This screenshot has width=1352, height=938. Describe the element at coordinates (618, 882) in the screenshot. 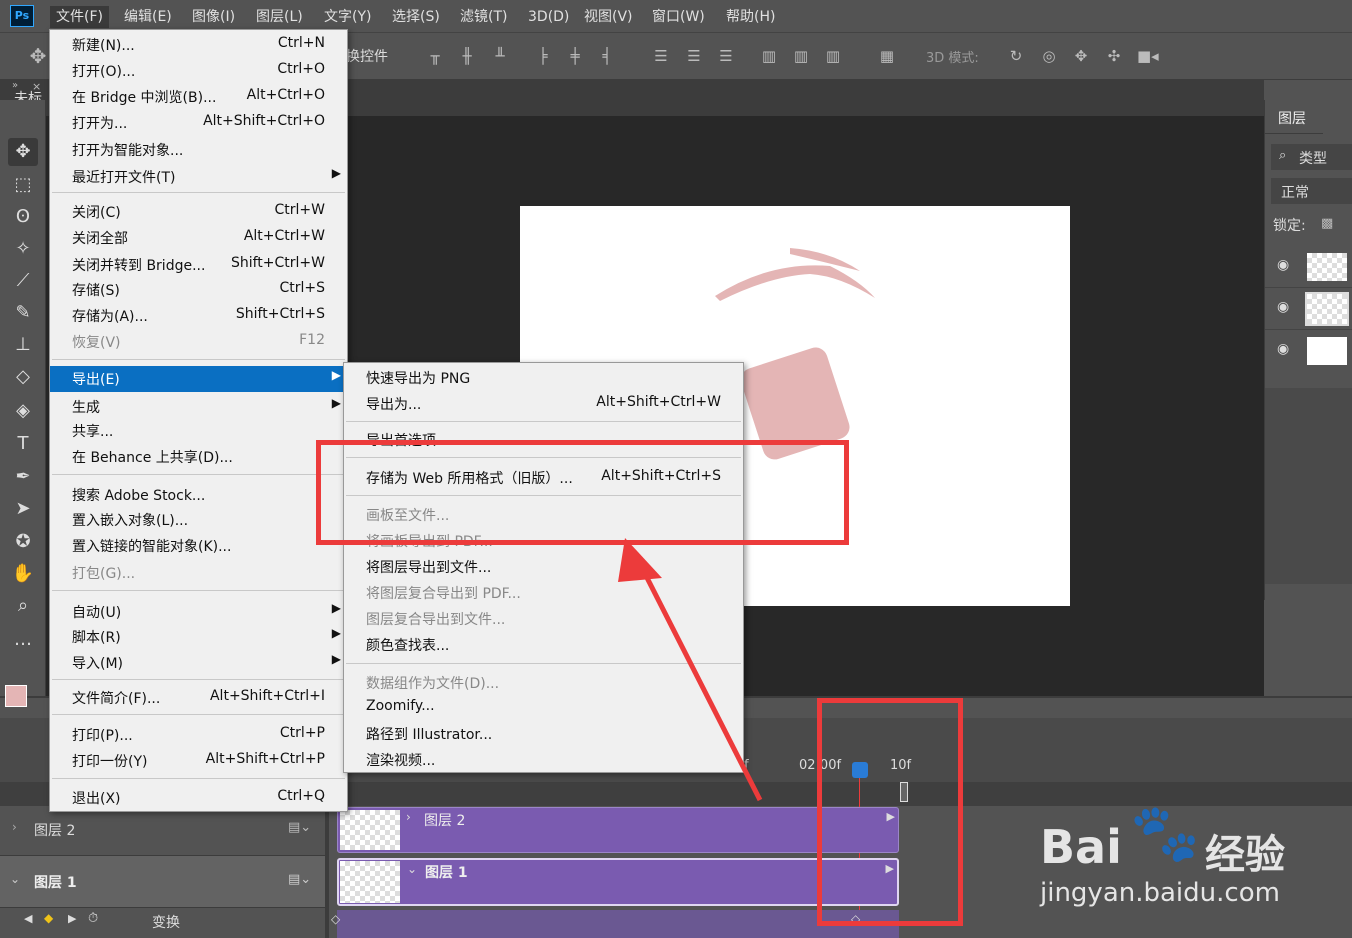

I see `layer-1-track: ⌄ 图层 1 ▶` at that location.